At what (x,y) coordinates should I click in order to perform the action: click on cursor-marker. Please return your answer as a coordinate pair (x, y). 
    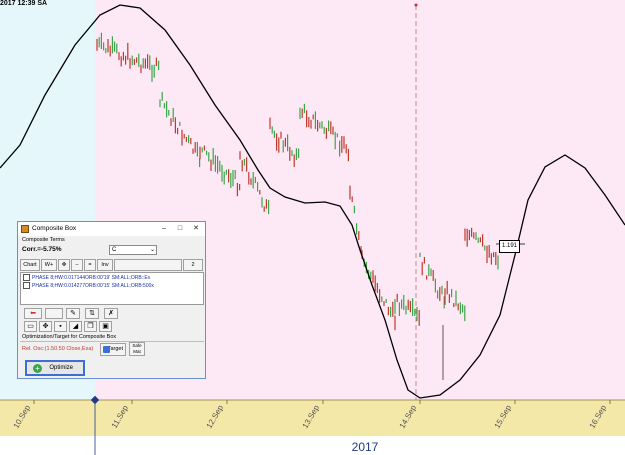
    Looking at the image, I should click on (416, 5).